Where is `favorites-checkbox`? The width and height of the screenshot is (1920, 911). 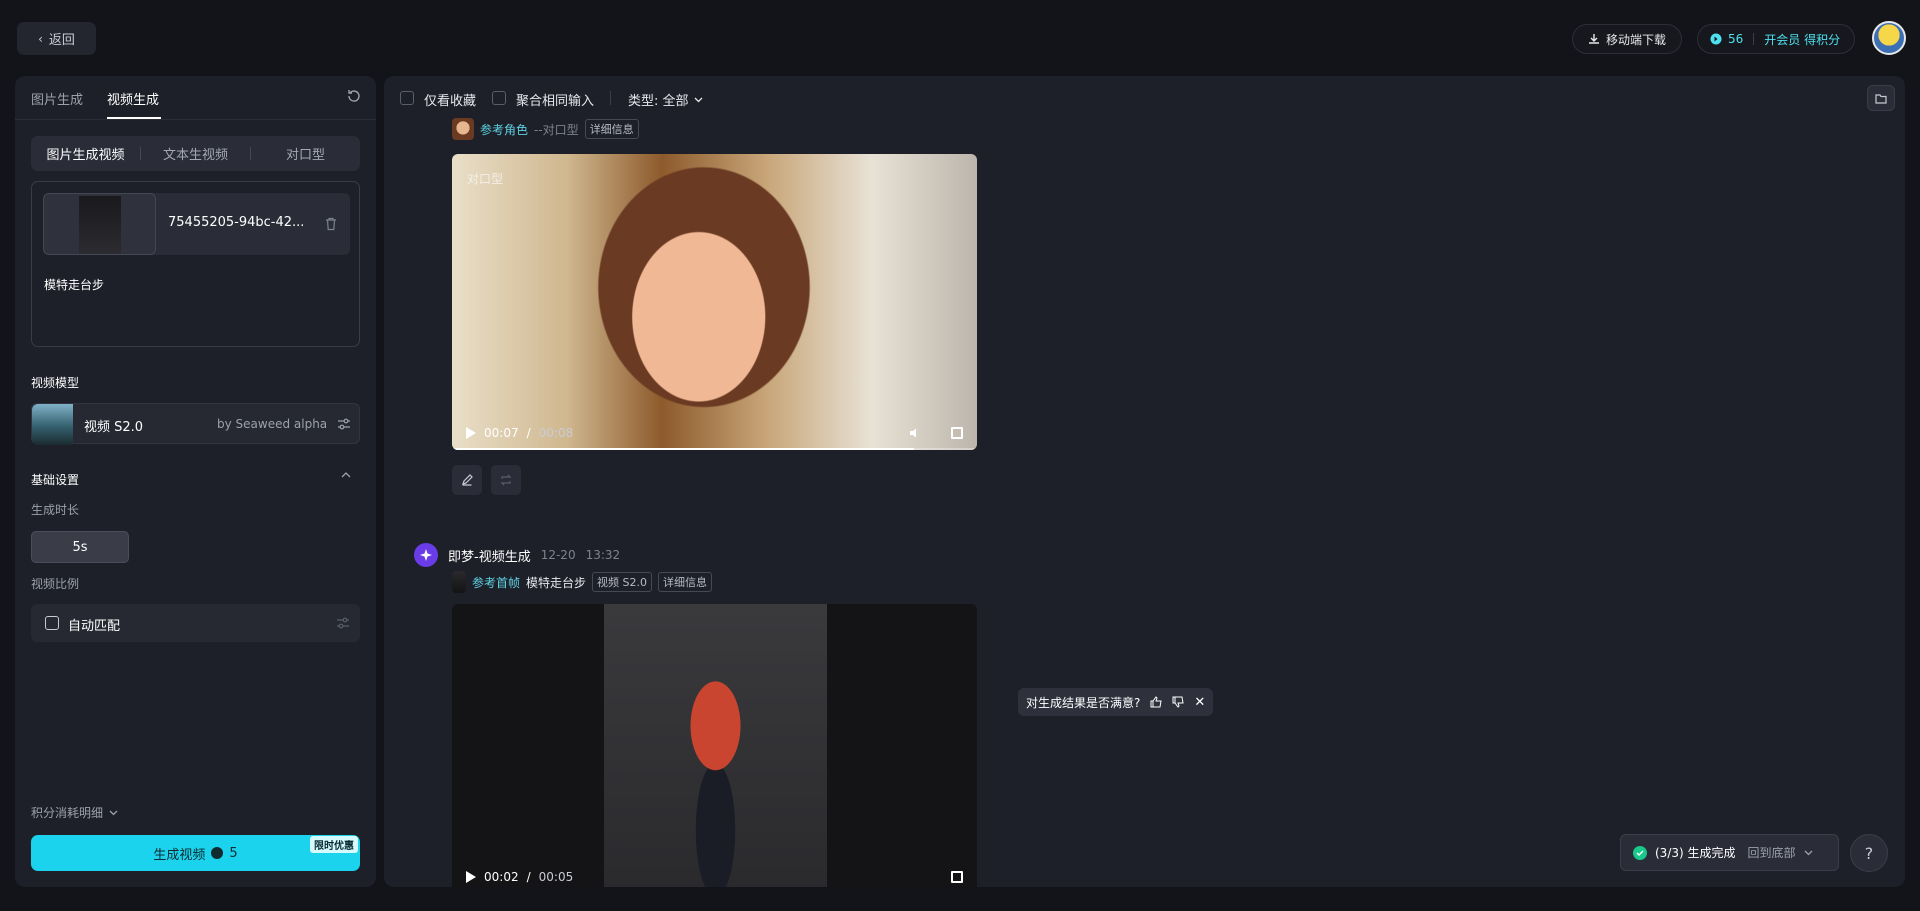
favorites-checkbox is located at coordinates (407, 98).